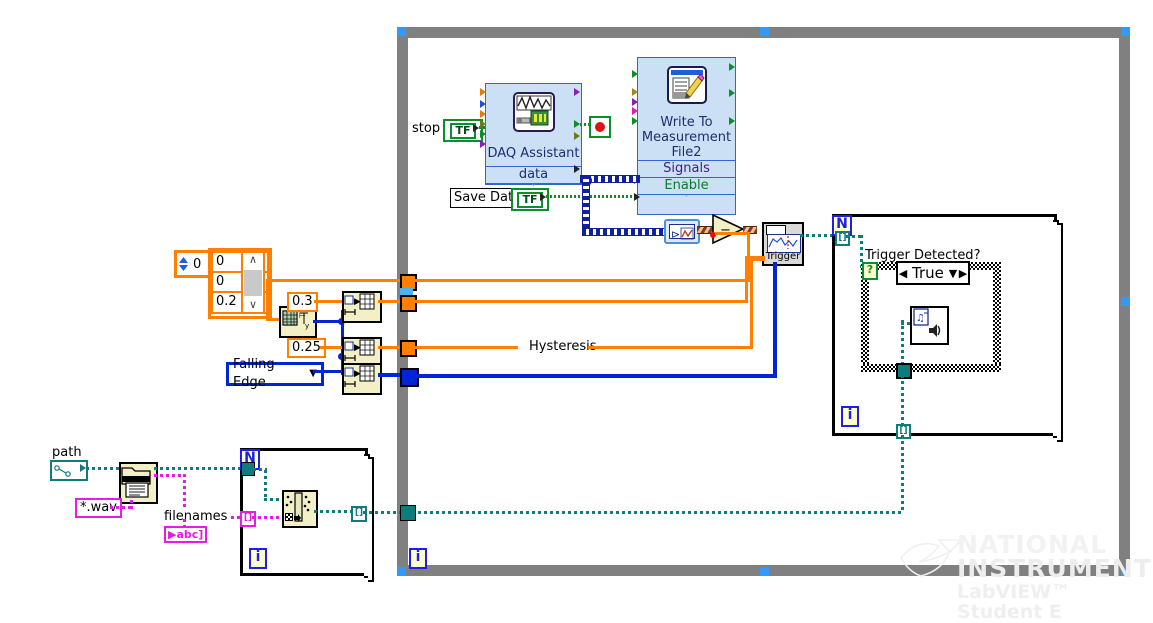  What do you see at coordinates (267, 299) in the screenshot?
I see `wire-array-down` at bounding box center [267, 299].